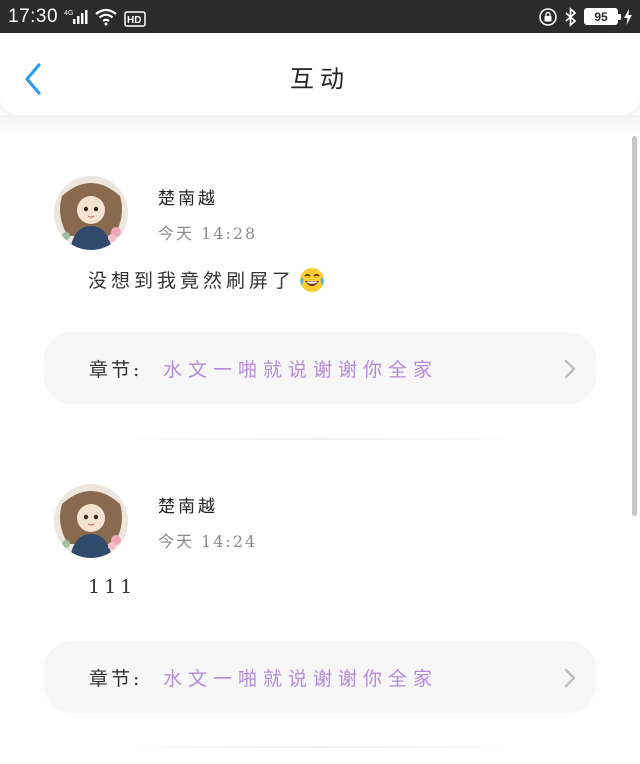 This screenshot has width=640, height=764. What do you see at coordinates (628, 16) in the screenshot?
I see `charging-icon` at bounding box center [628, 16].